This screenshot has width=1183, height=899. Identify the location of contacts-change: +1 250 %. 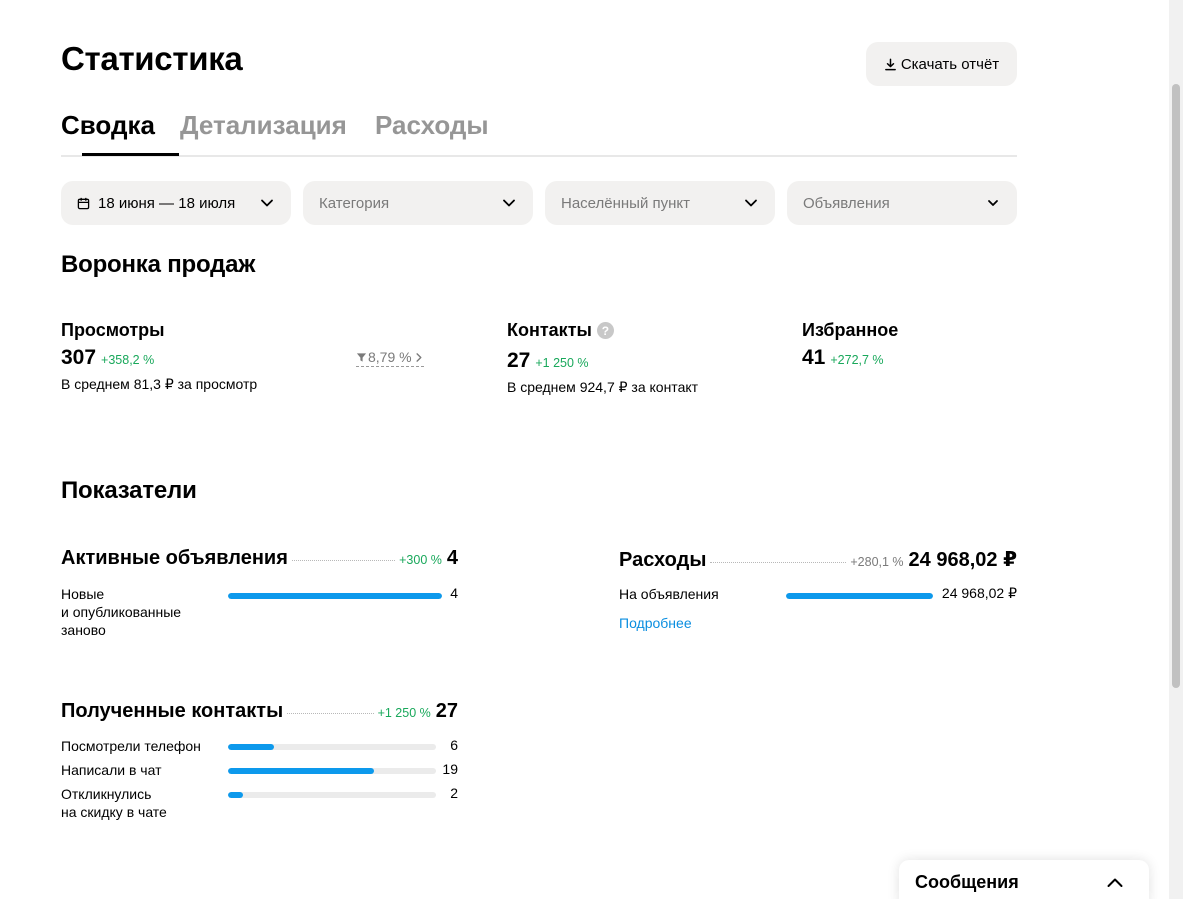
(562, 363).